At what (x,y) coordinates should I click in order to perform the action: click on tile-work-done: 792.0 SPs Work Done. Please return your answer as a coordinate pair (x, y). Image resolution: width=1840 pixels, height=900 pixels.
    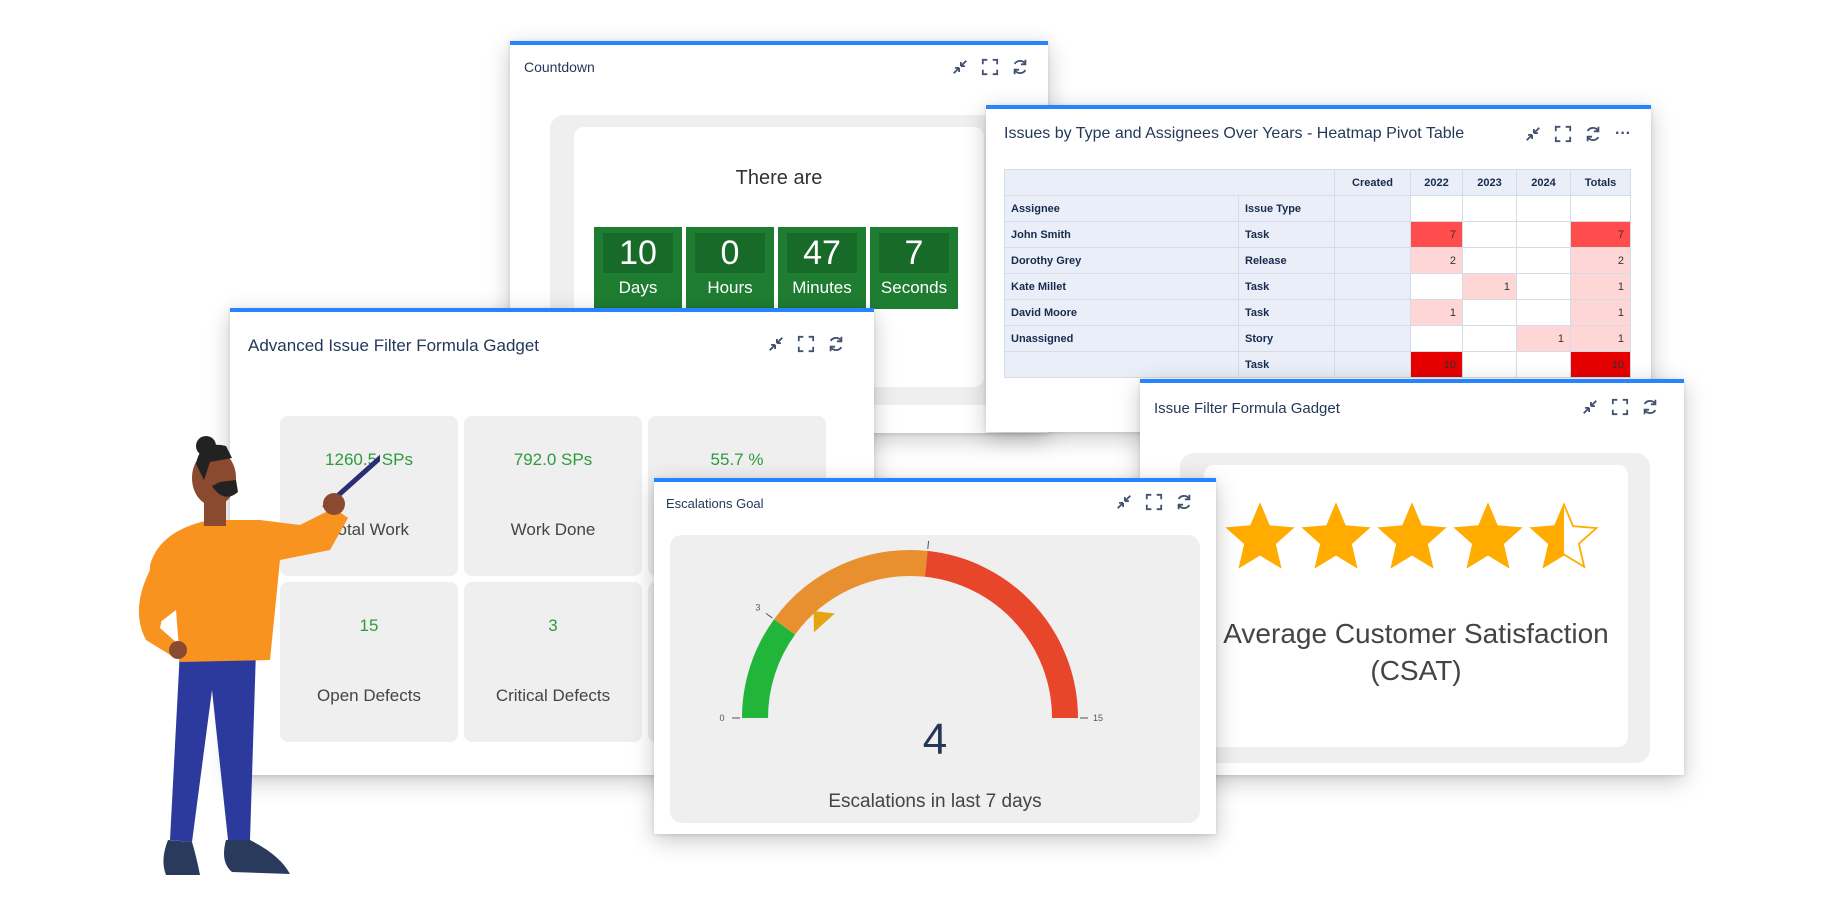
    Looking at the image, I should click on (553, 496).